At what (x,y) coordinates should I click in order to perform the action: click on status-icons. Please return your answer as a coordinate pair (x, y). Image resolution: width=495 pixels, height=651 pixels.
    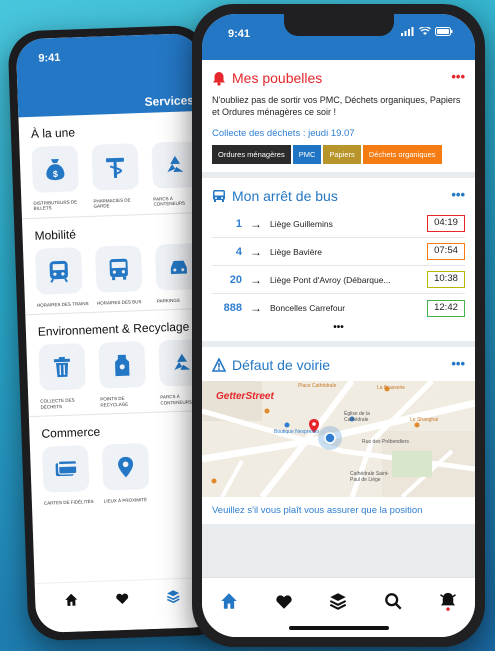
    Looking at the image, I should click on (427, 31).